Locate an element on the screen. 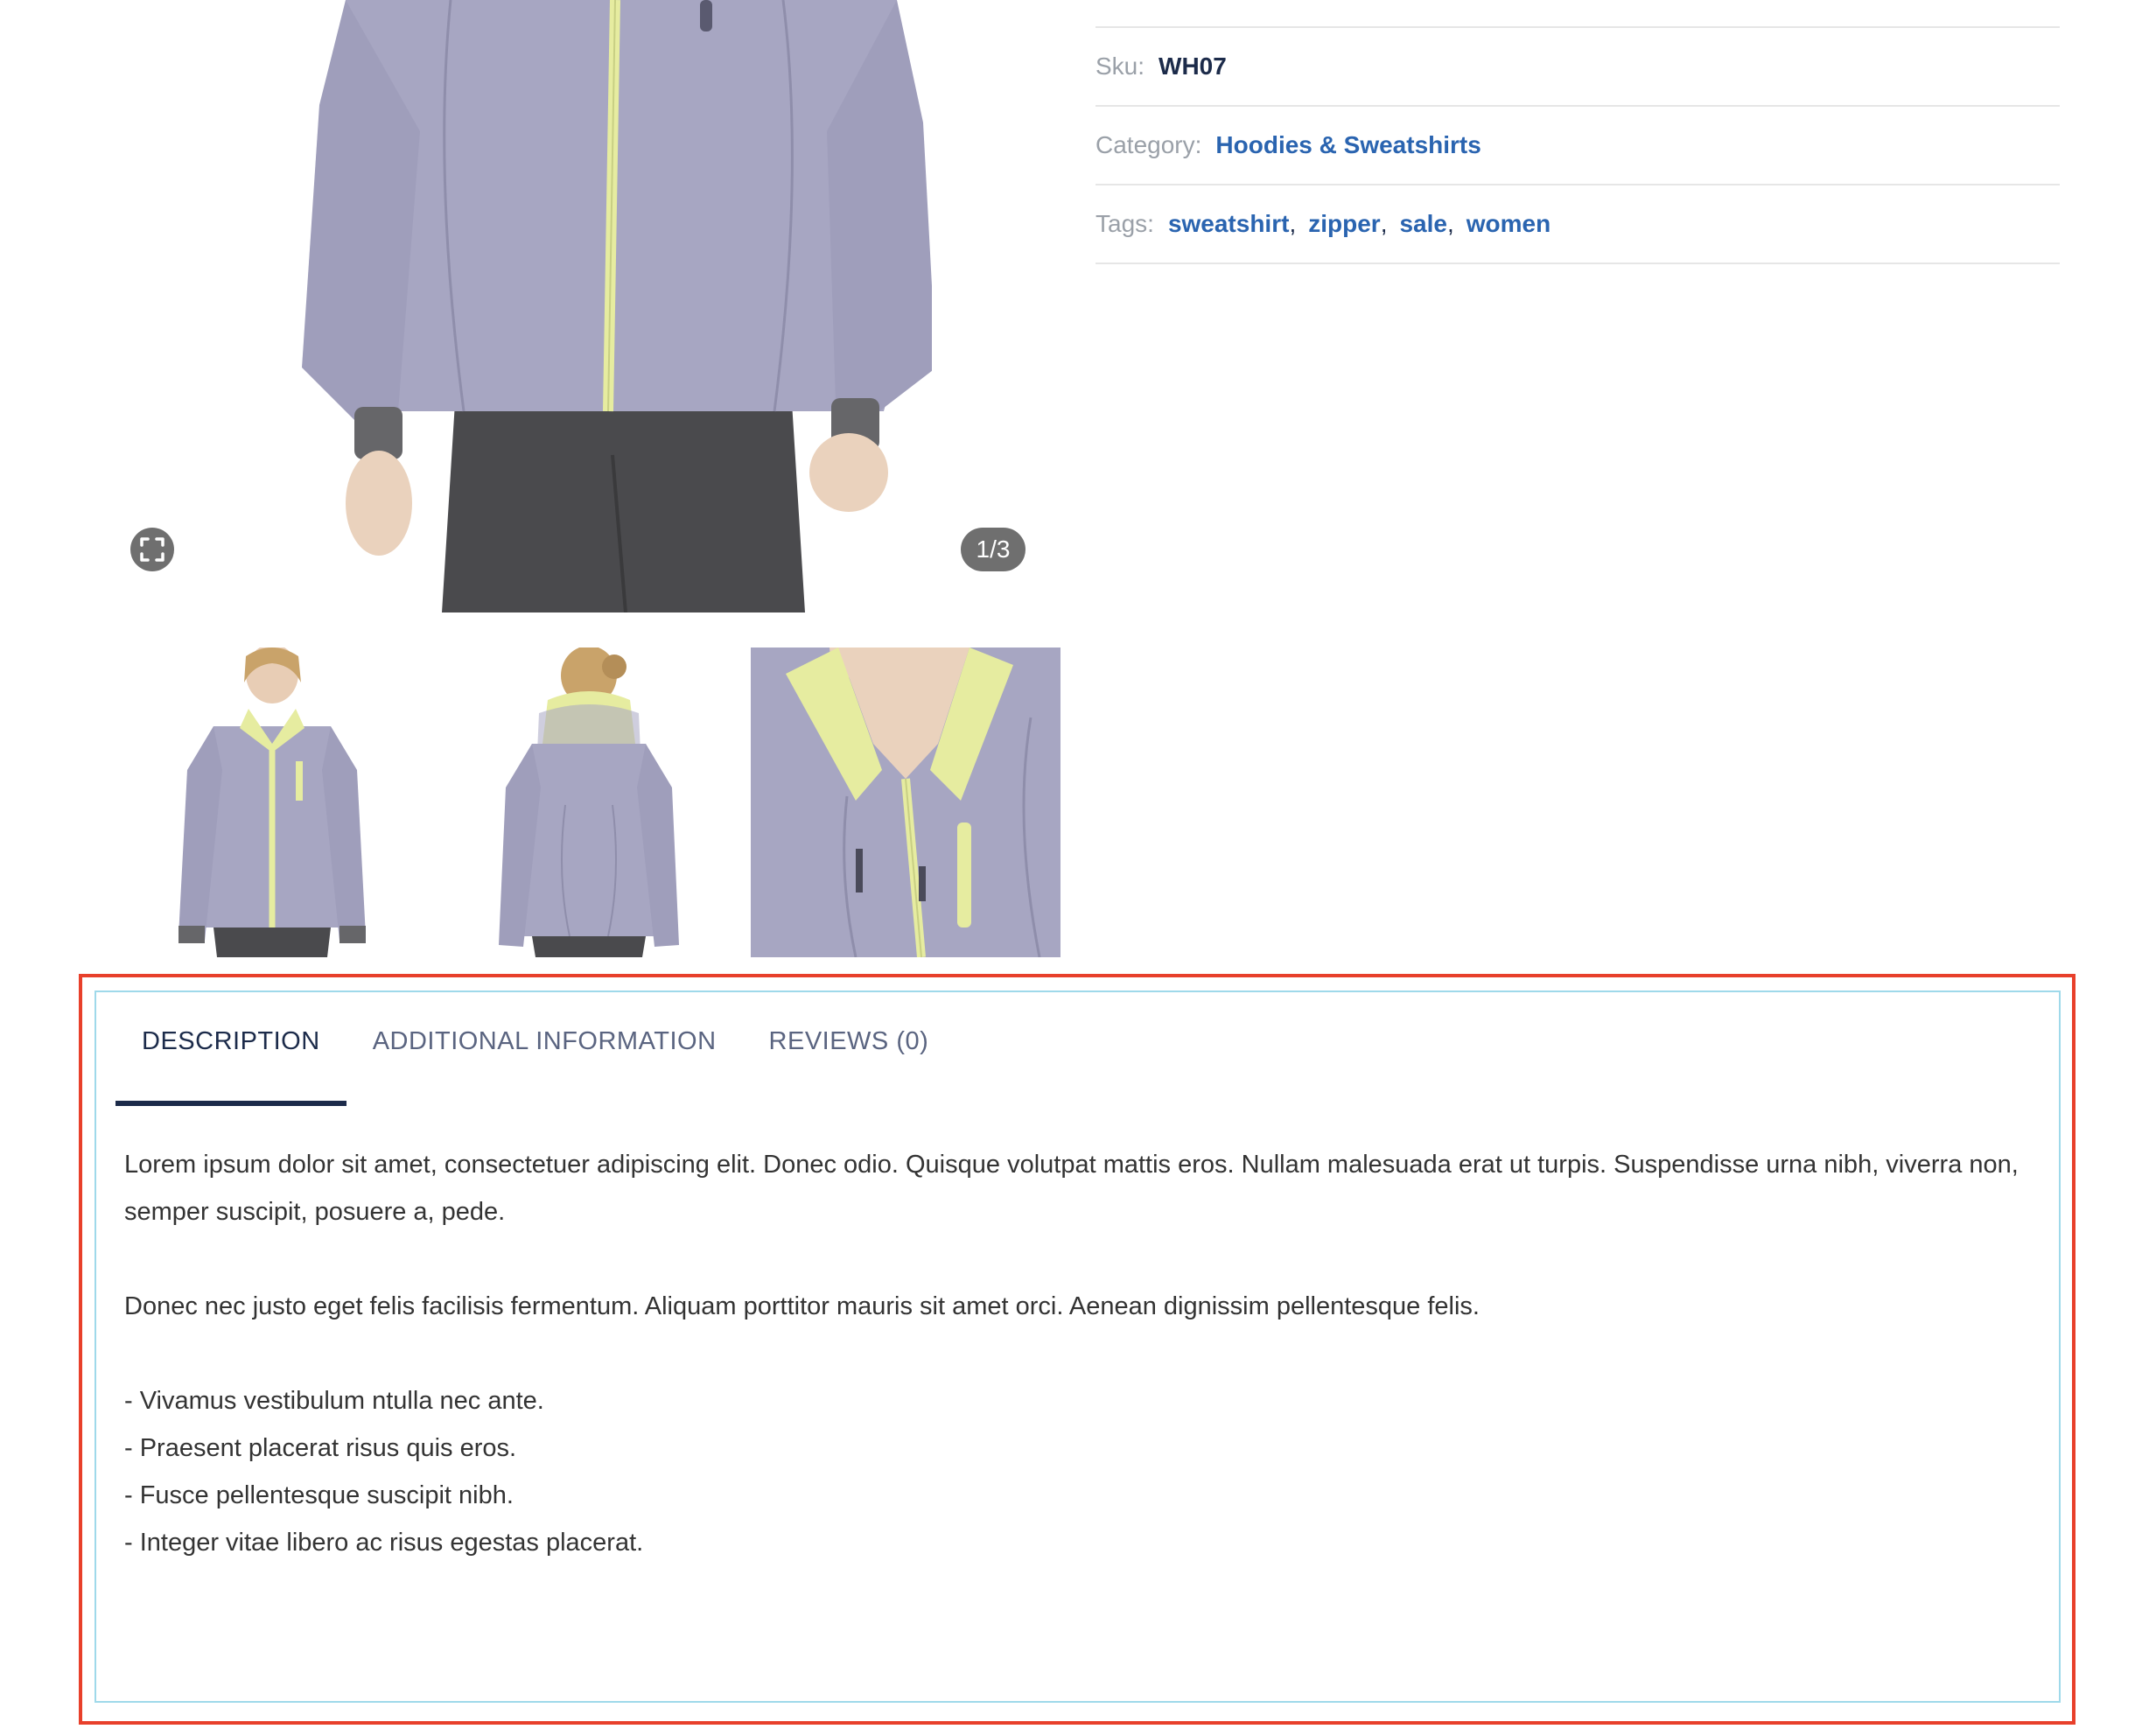 The width and height of the screenshot is (2142, 1736). product-main-image is located at coordinates (617, 306).